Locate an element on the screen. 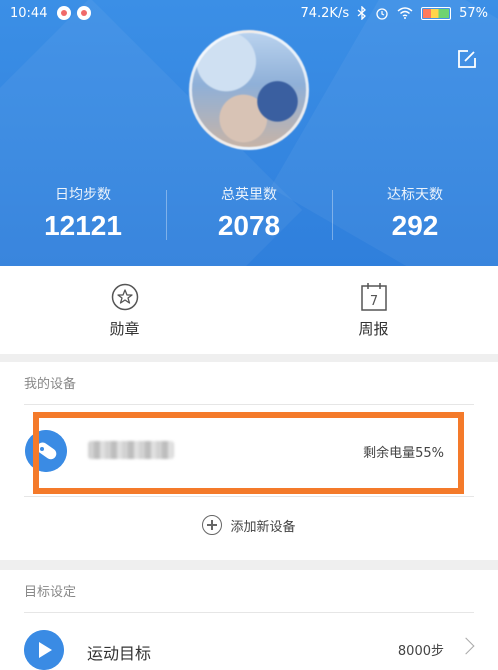 This screenshot has height=670, width=498. network-speed: 74.2K/s is located at coordinates (325, 13).